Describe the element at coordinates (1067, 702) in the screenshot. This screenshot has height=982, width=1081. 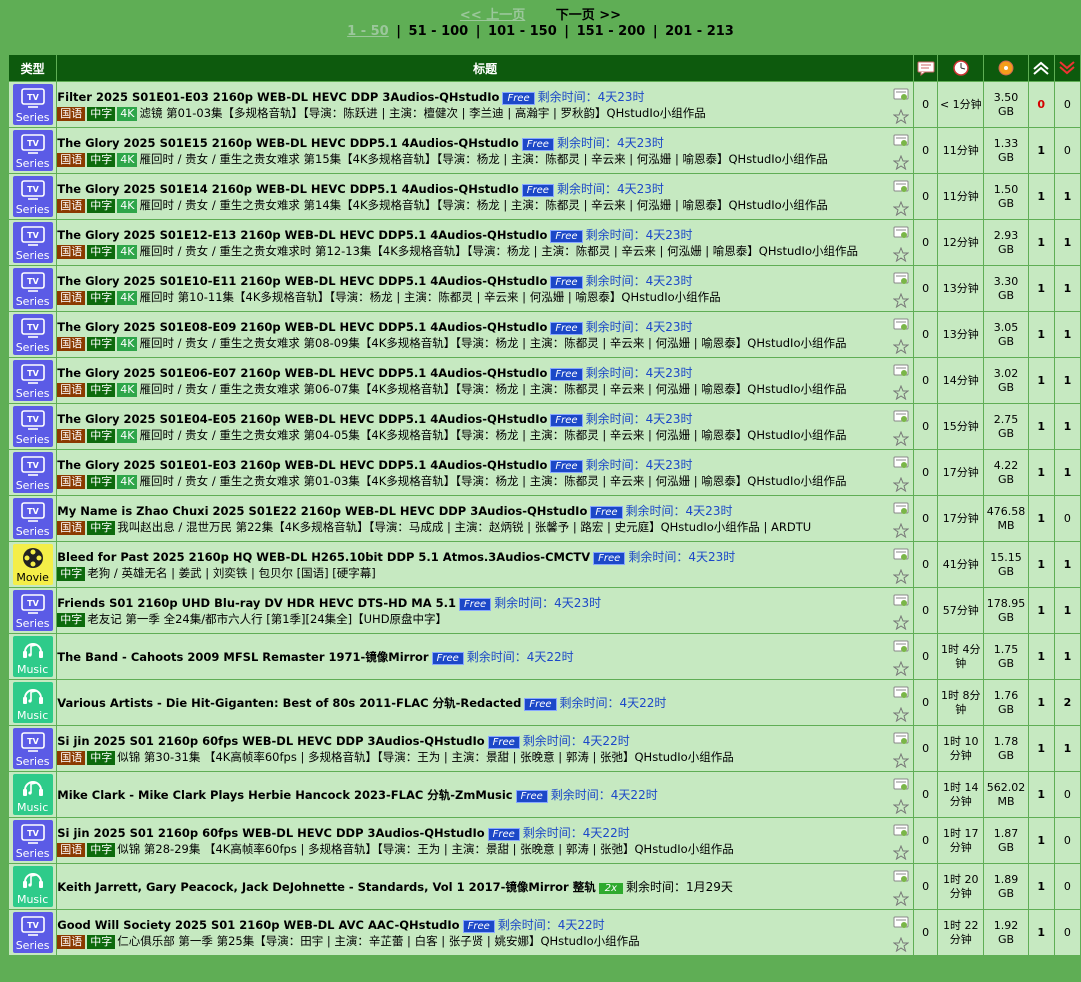
I see `leechers-count: 2` at that location.